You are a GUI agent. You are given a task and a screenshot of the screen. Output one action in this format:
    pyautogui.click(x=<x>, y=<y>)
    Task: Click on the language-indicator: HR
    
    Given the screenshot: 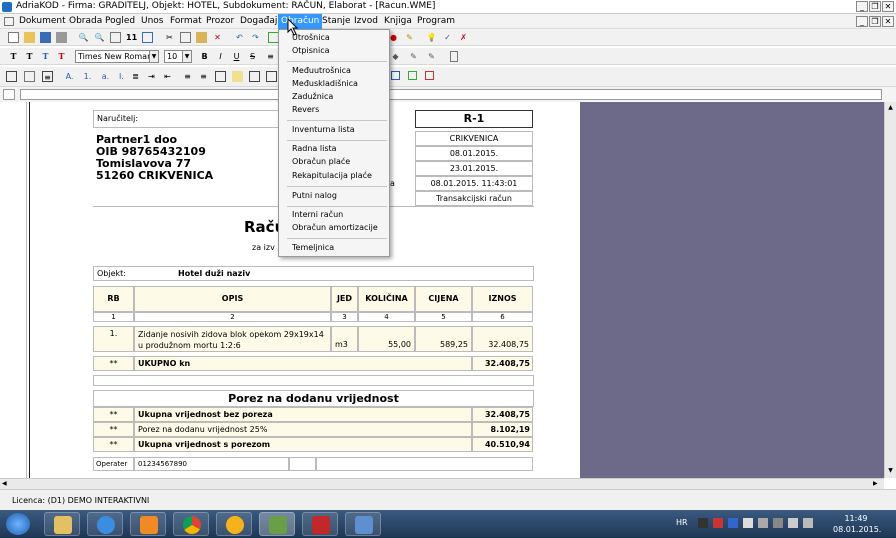 What is the action you would take?
    pyautogui.click(x=682, y=522)
    